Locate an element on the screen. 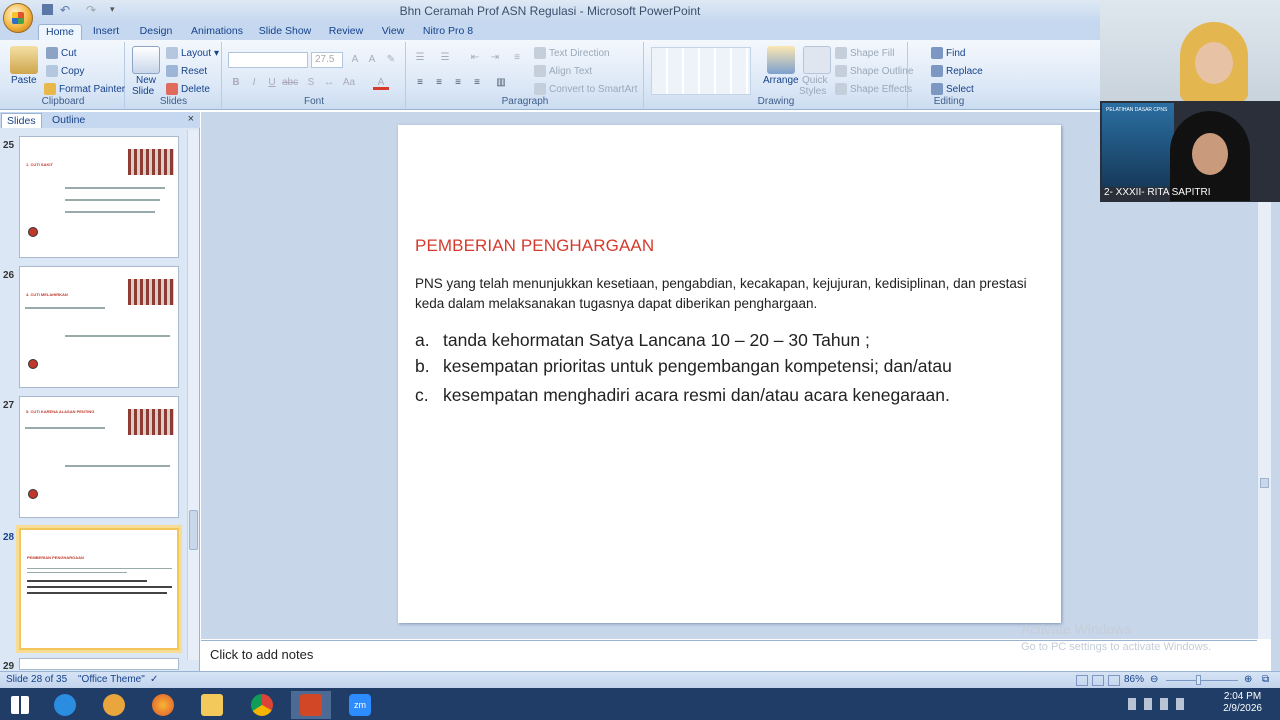  redo-icon: ↷ is located at coordinates (91, 10).